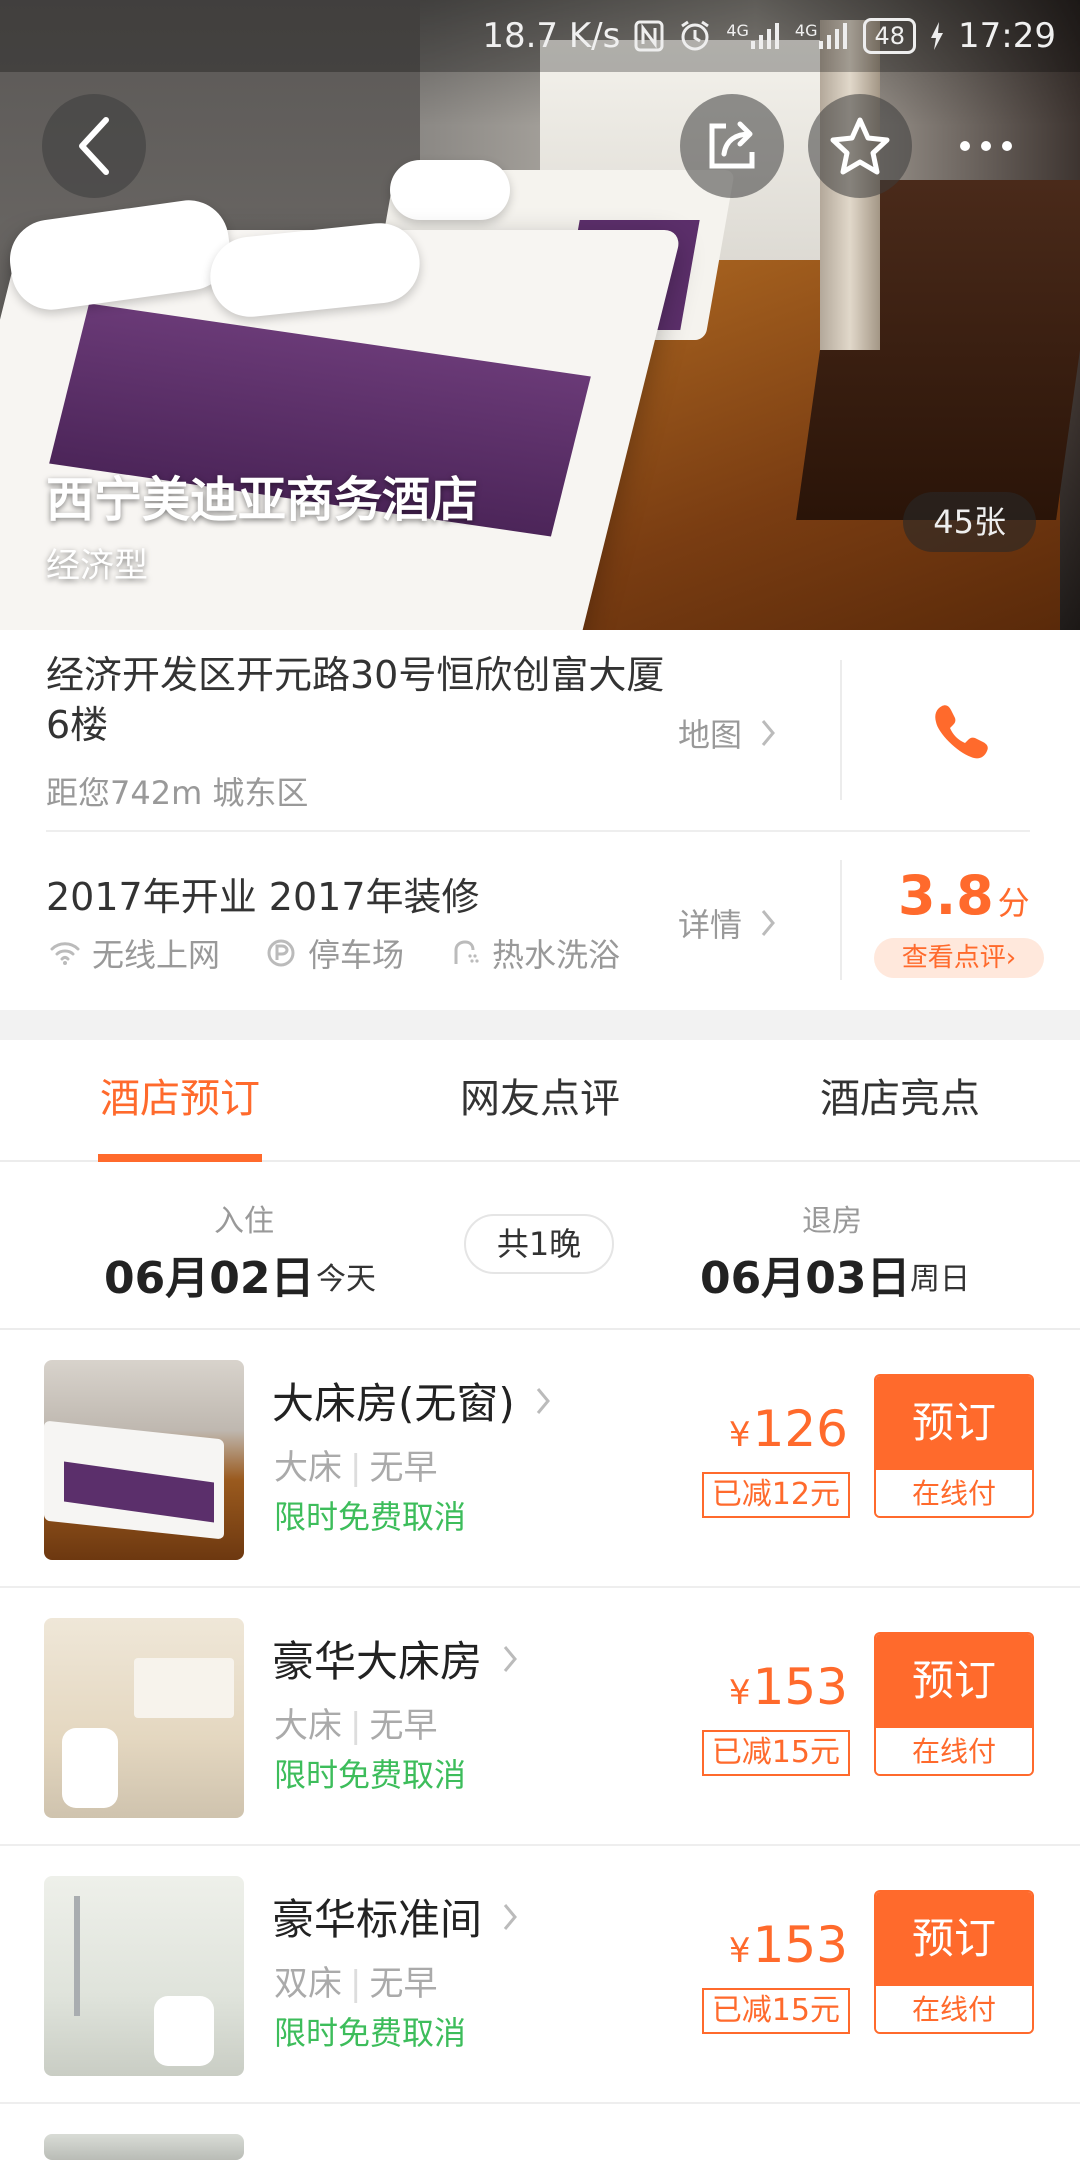  What do you see at coordinates (94, 146) in the screenshot?
I see `back-button` at bounding box center [94, 146].